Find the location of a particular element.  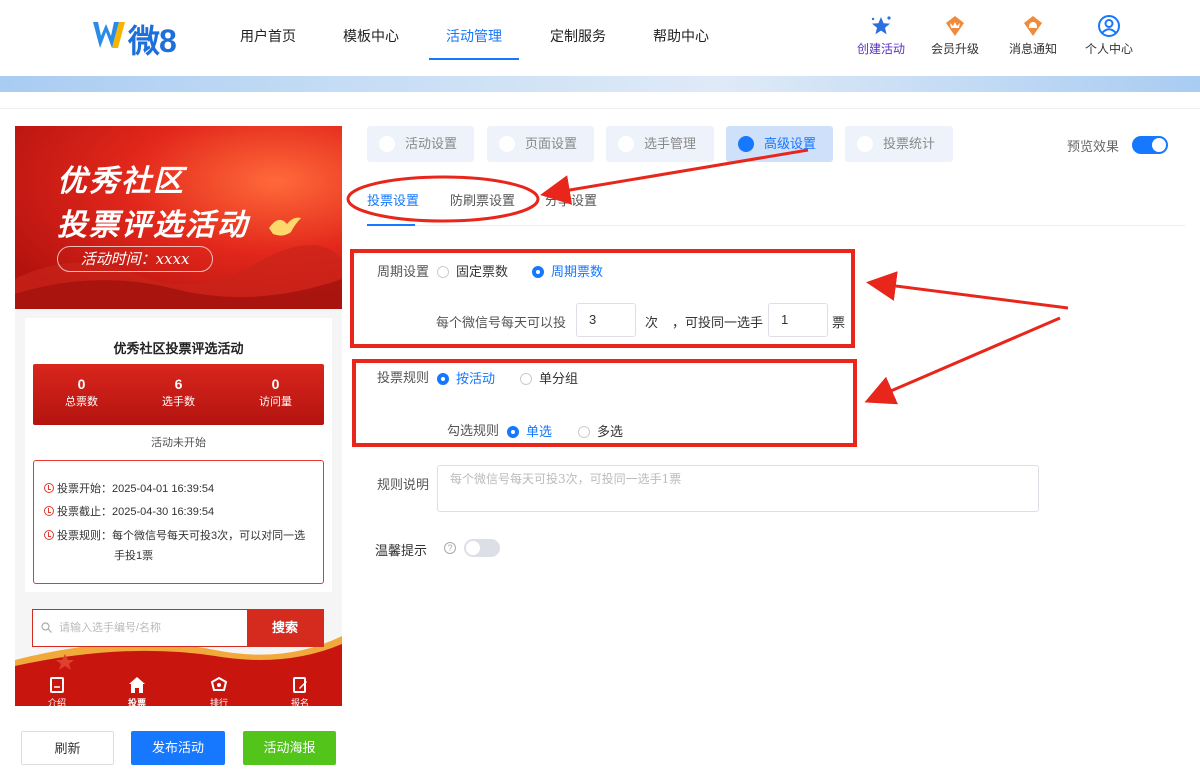

votes-unit: 票 is located at coordinates (839, 322).